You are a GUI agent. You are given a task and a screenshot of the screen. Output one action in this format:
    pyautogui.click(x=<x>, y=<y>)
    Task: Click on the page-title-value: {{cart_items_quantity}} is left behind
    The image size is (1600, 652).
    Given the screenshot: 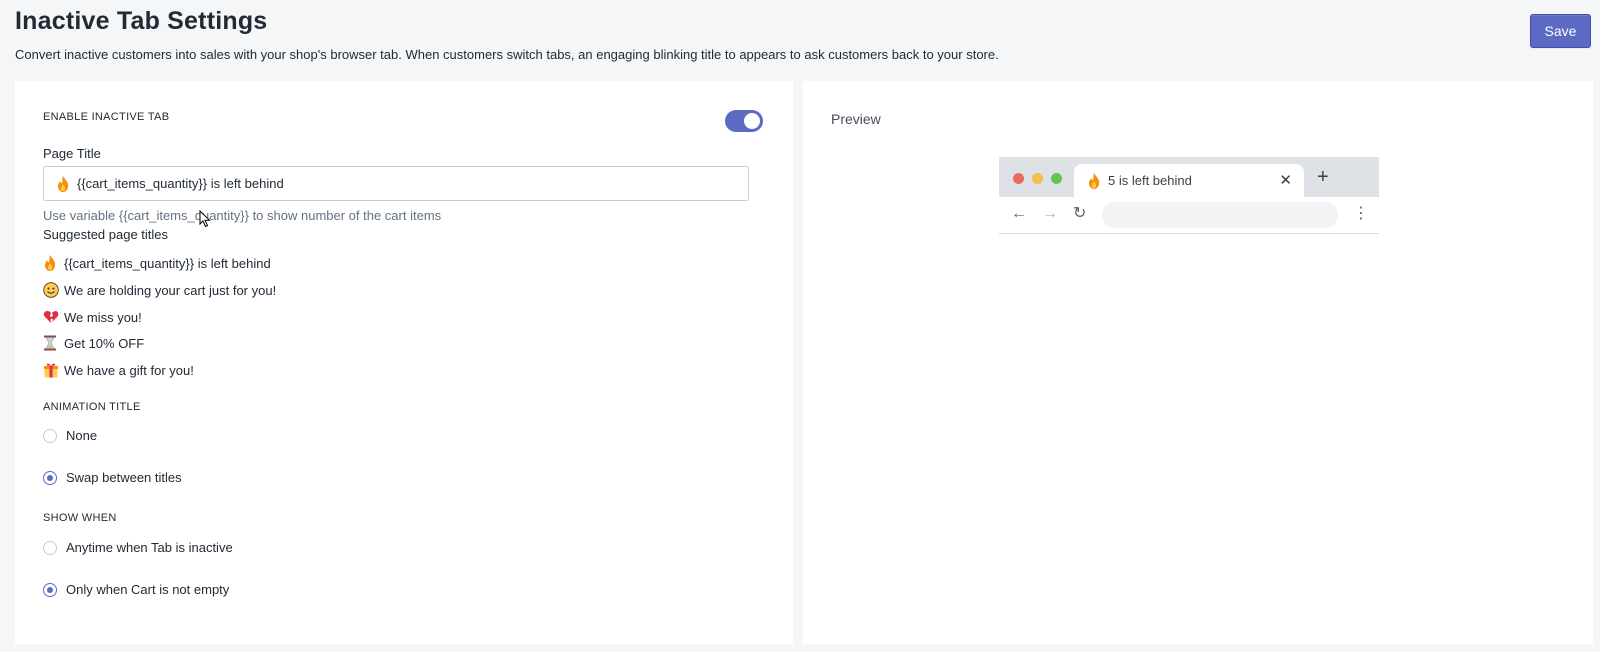 What is the action you would take?
    pyautogui.click(x=180, y=183)
    